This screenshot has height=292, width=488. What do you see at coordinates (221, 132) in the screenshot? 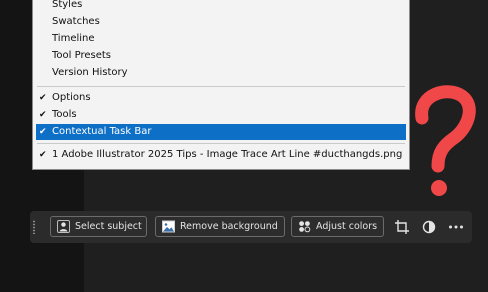
I see `menu-item-contextual-task-bar: ✔ Contextual Task Bar` at bounding box center [221, 132].